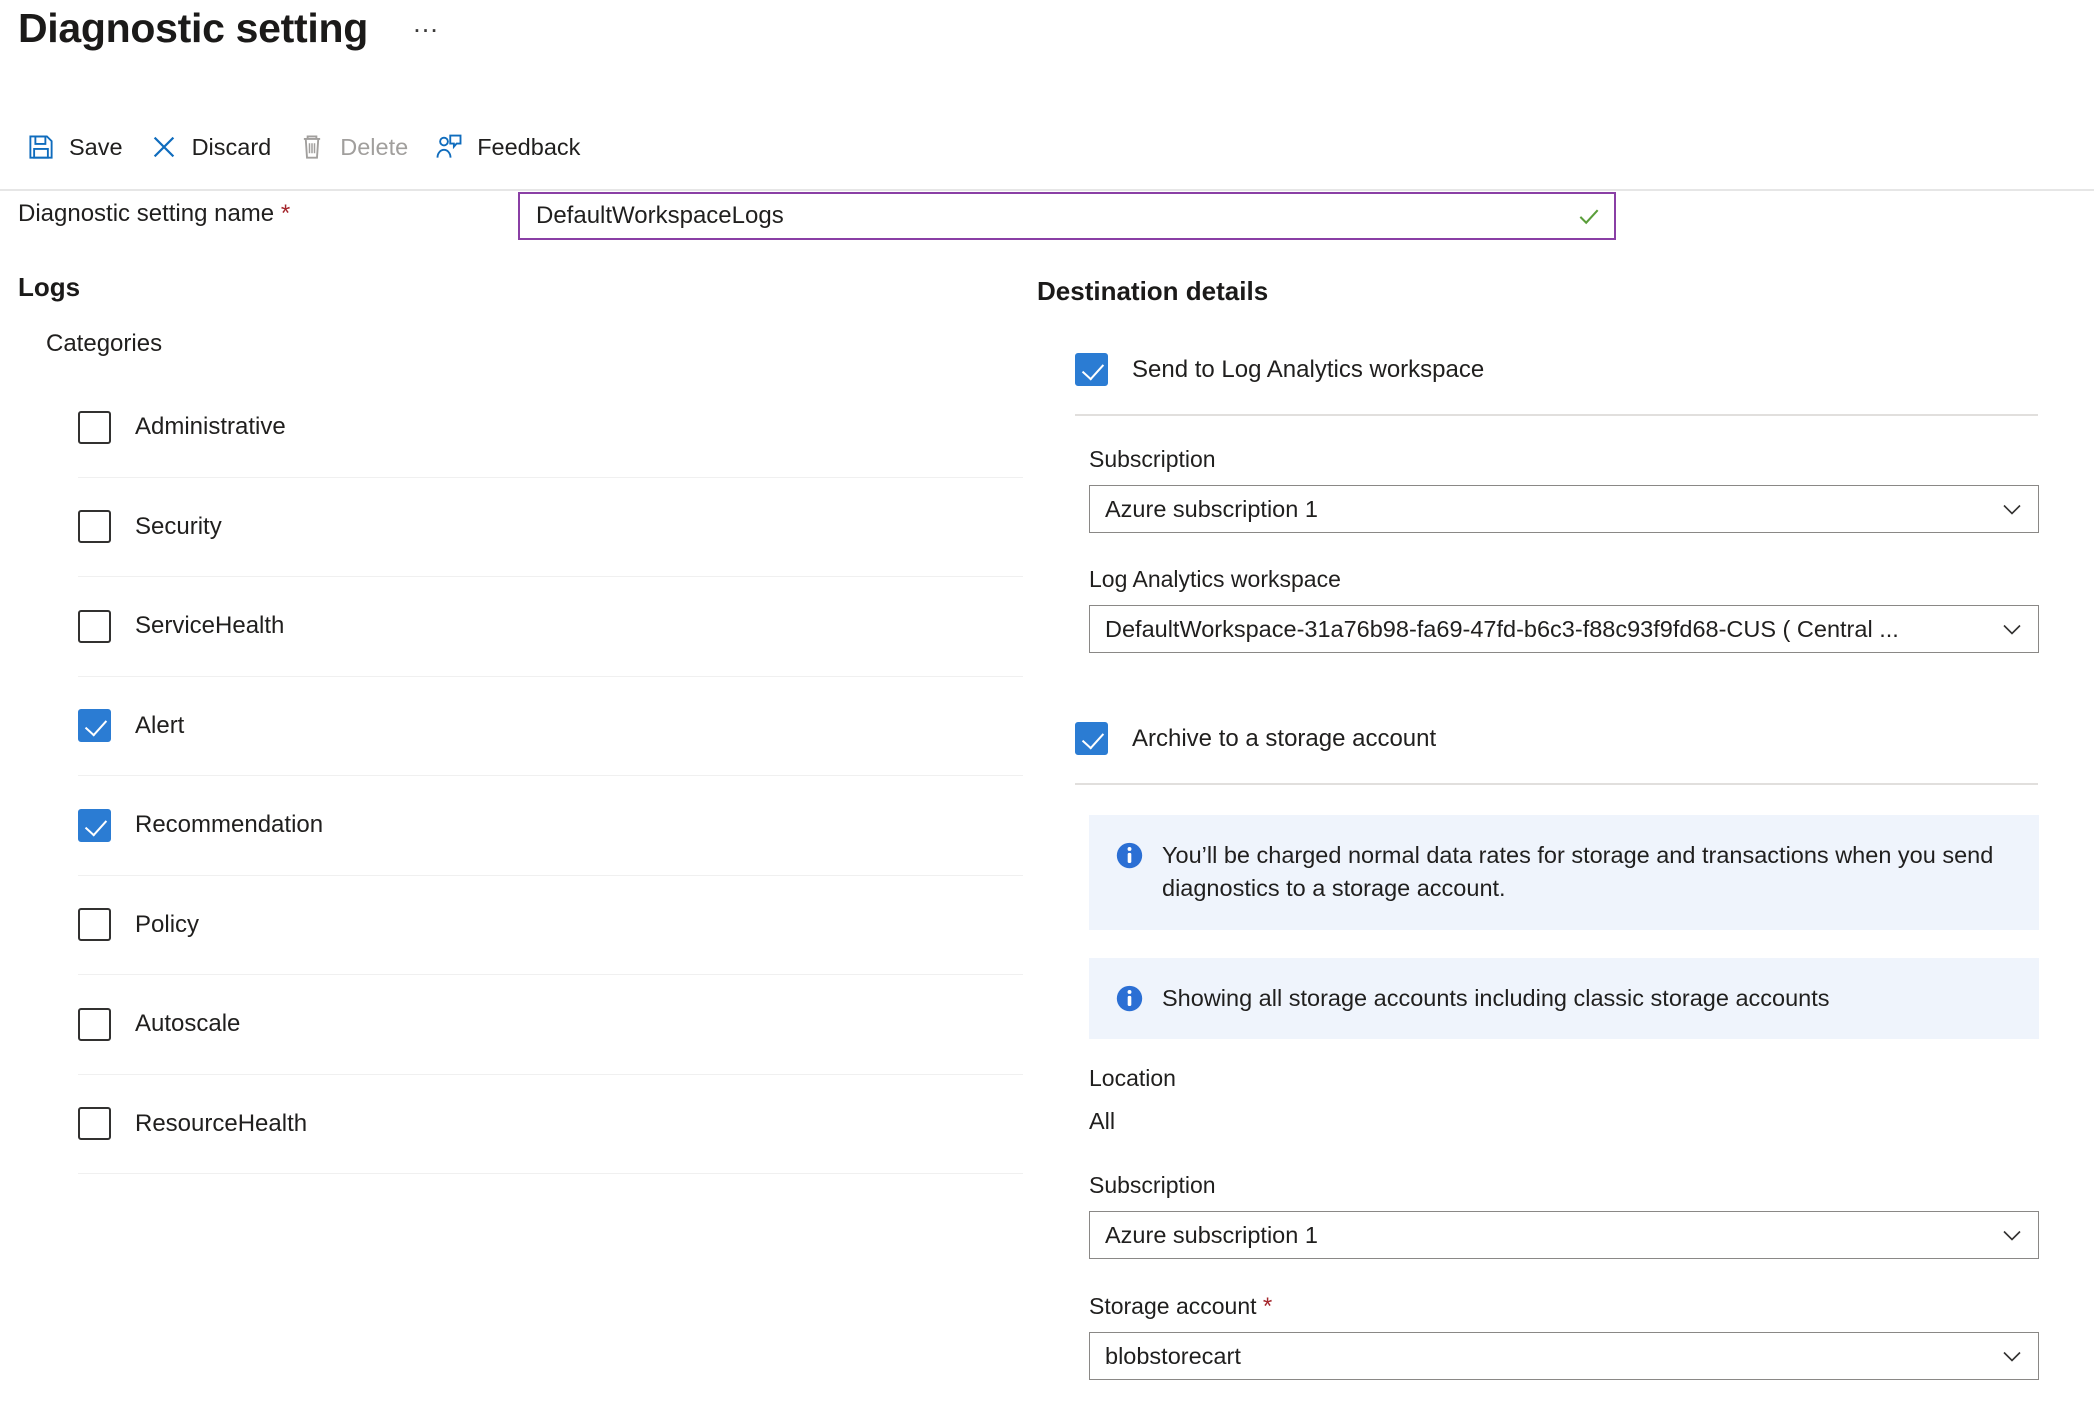  What do you see at coordinates (160, 725) in the screenshot?
I see `category-label: Alert` at bounding box center [160, 725].